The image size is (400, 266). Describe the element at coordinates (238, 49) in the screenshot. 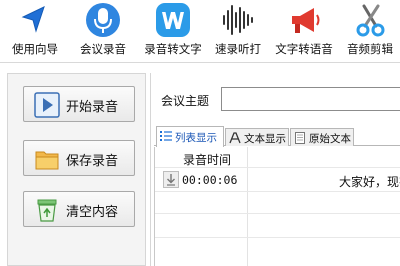

I see `toolbar-transcribe-label: 速录听打` at that location.